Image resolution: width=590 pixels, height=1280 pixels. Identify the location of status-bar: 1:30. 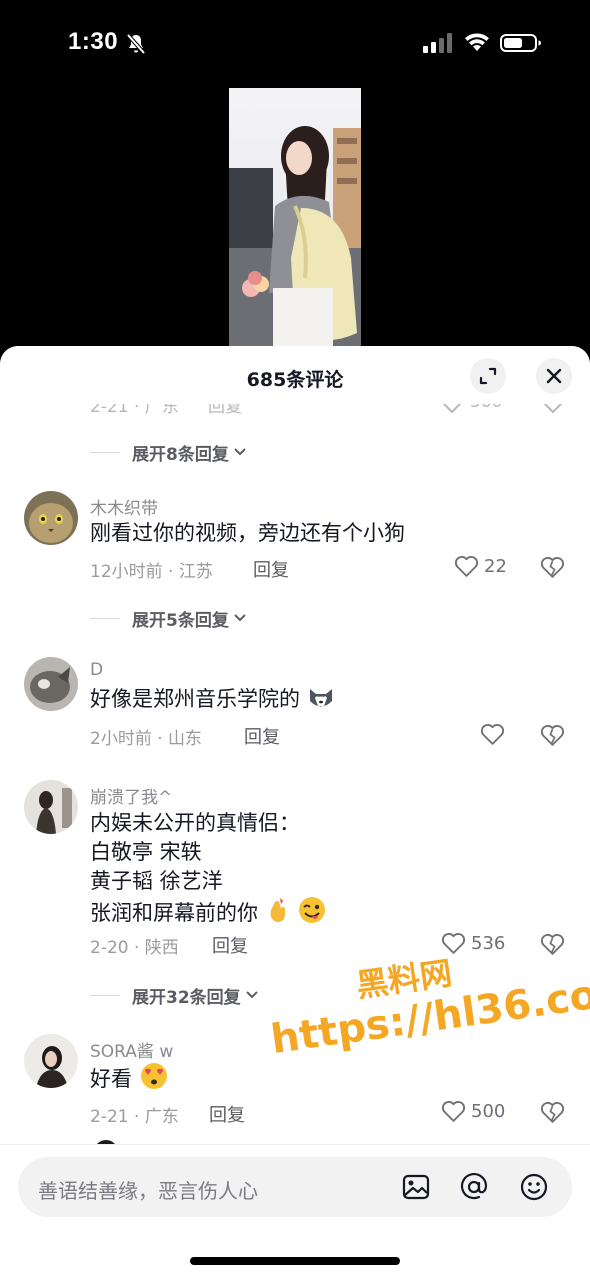
(295, 44).